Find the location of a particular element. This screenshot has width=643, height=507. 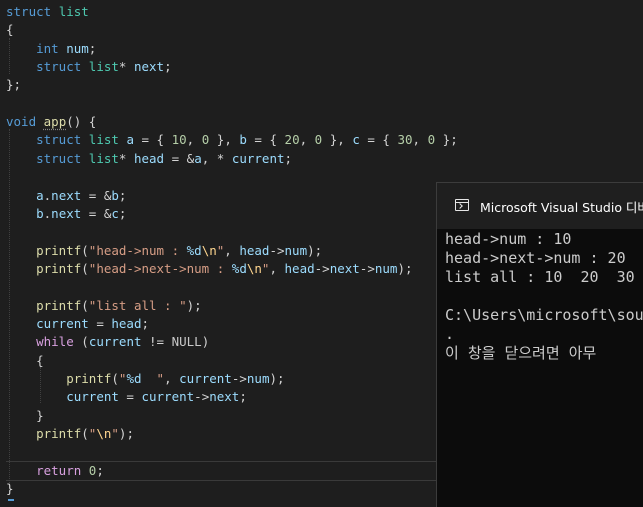

code-line: void app() { is located at coordinates (51, 122).